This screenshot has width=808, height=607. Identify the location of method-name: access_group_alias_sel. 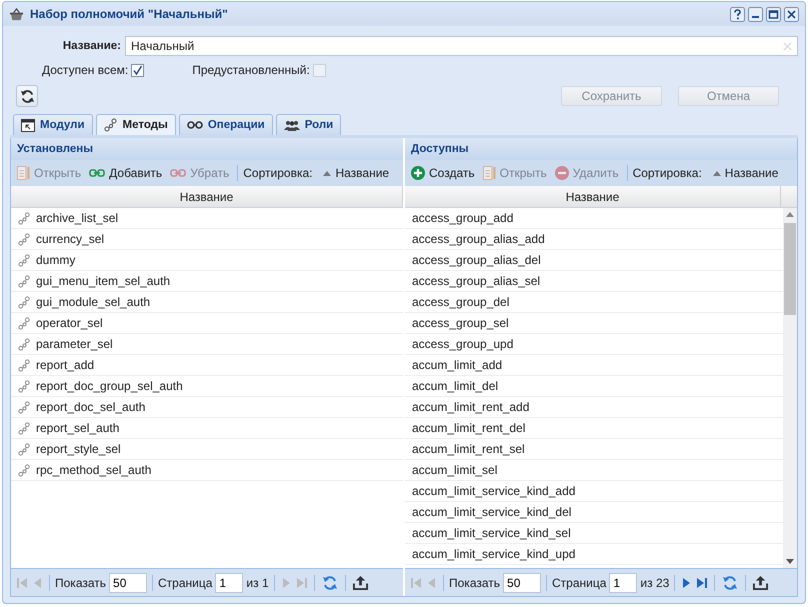
(476, 281).